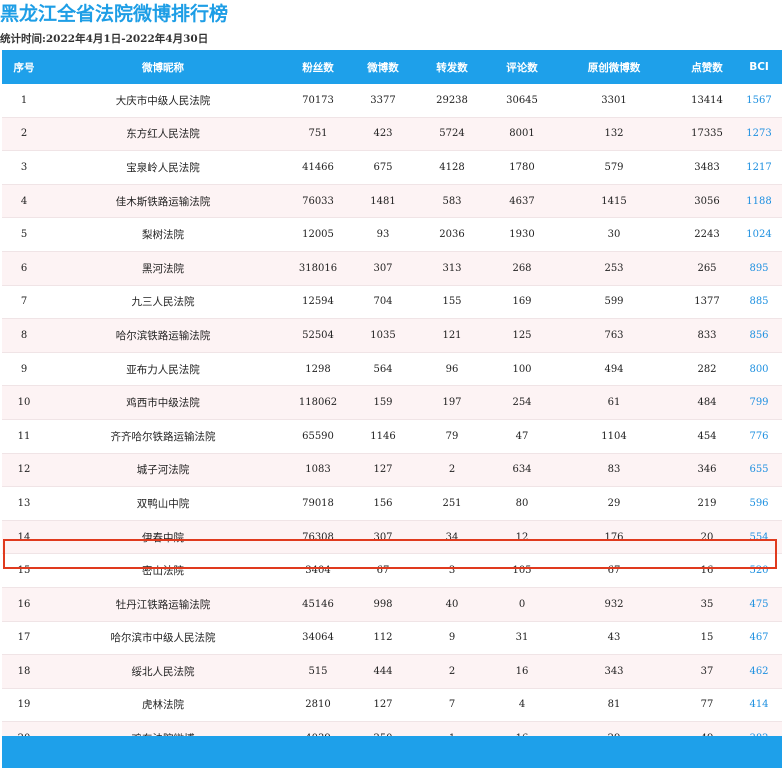 The width and height of the screenshot is (784, 768). I want to click on cell-posts: 112, so click(383, 638).